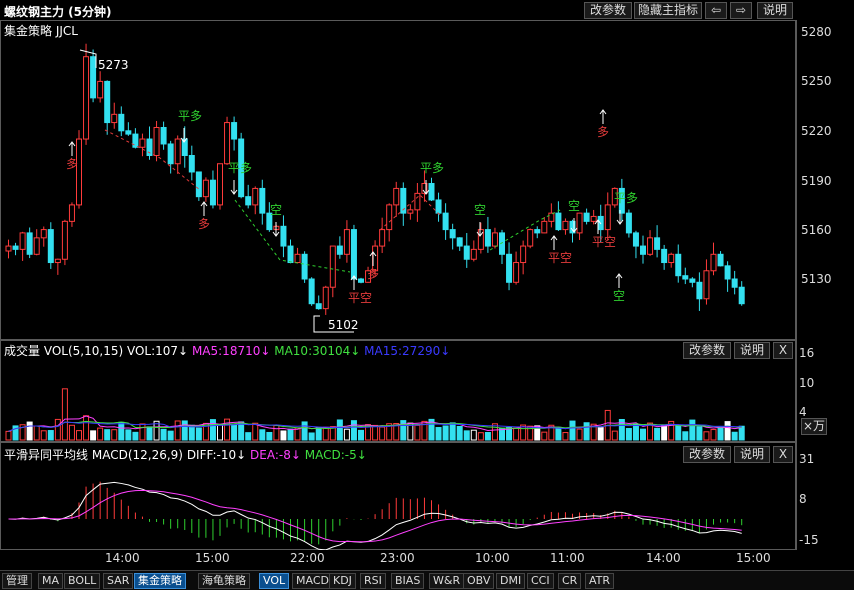 This screenshot has width=854, height=590. What do you see at coordinates (17, 581) in the screenshot?
I see `tab-manage: 管理` at bounding box center [17, 581].